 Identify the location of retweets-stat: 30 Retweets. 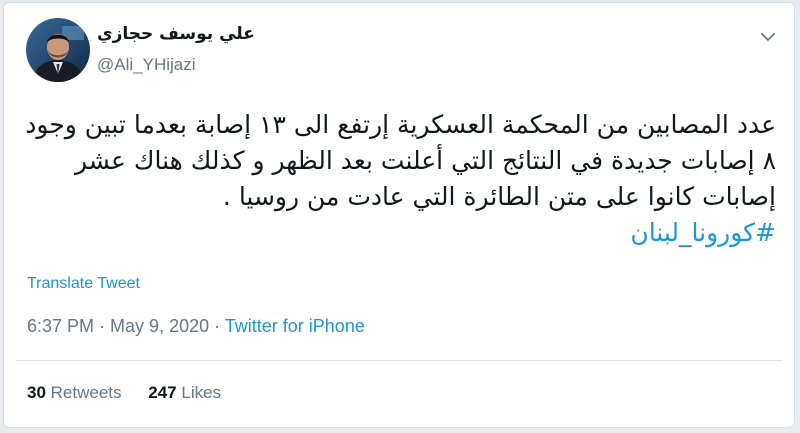
(74, 392).